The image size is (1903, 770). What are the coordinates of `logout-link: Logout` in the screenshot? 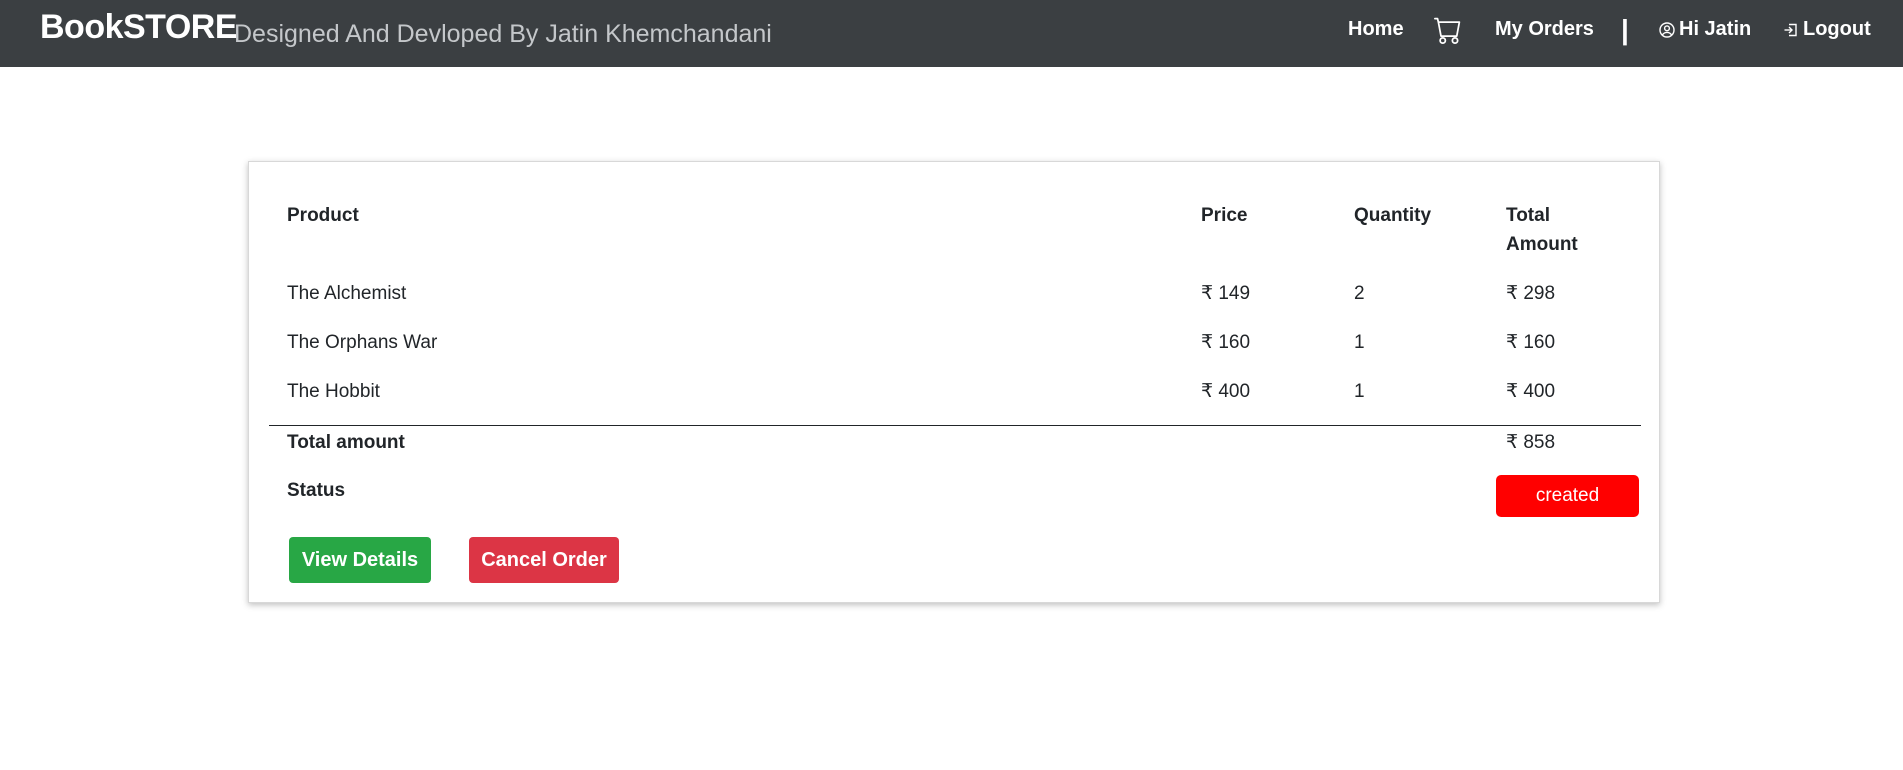 It's located at (1827, 29).